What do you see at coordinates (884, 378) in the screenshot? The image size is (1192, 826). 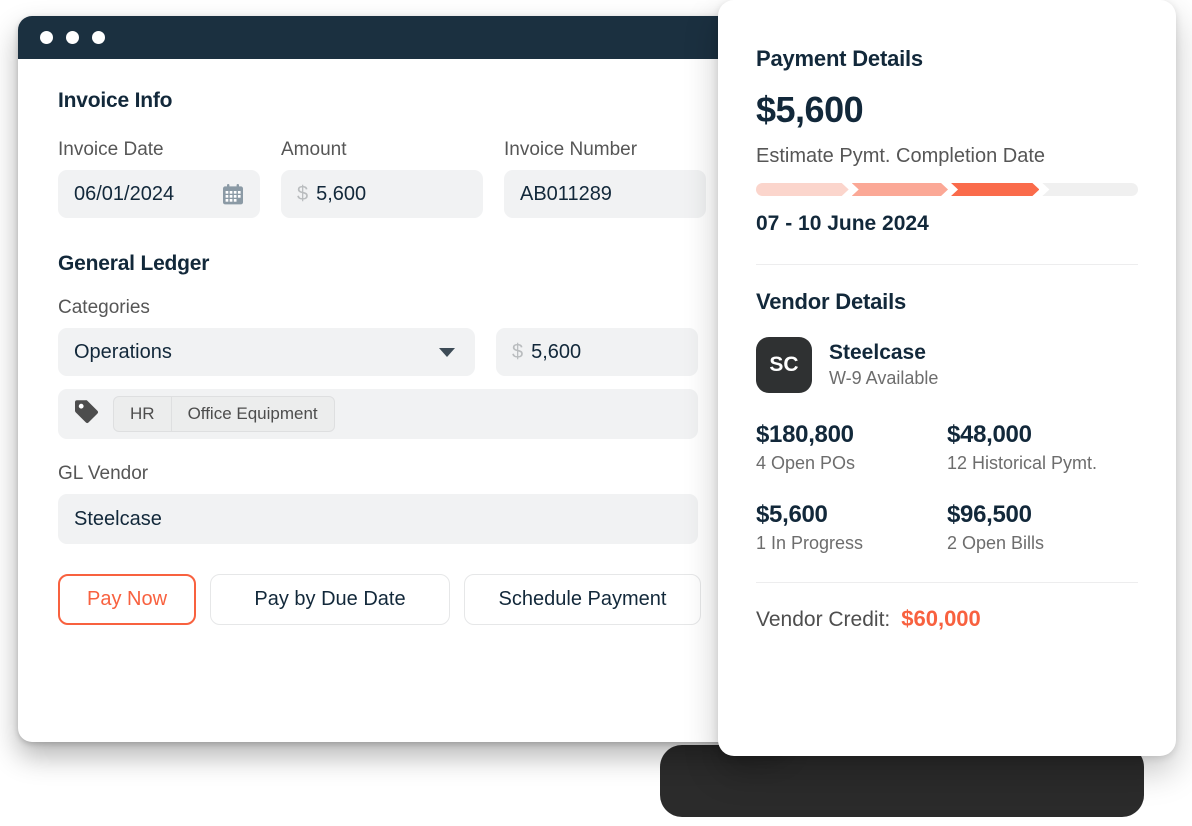 I see `vendor-w9-status: W-9 Available` at bounding box center [884, 378].